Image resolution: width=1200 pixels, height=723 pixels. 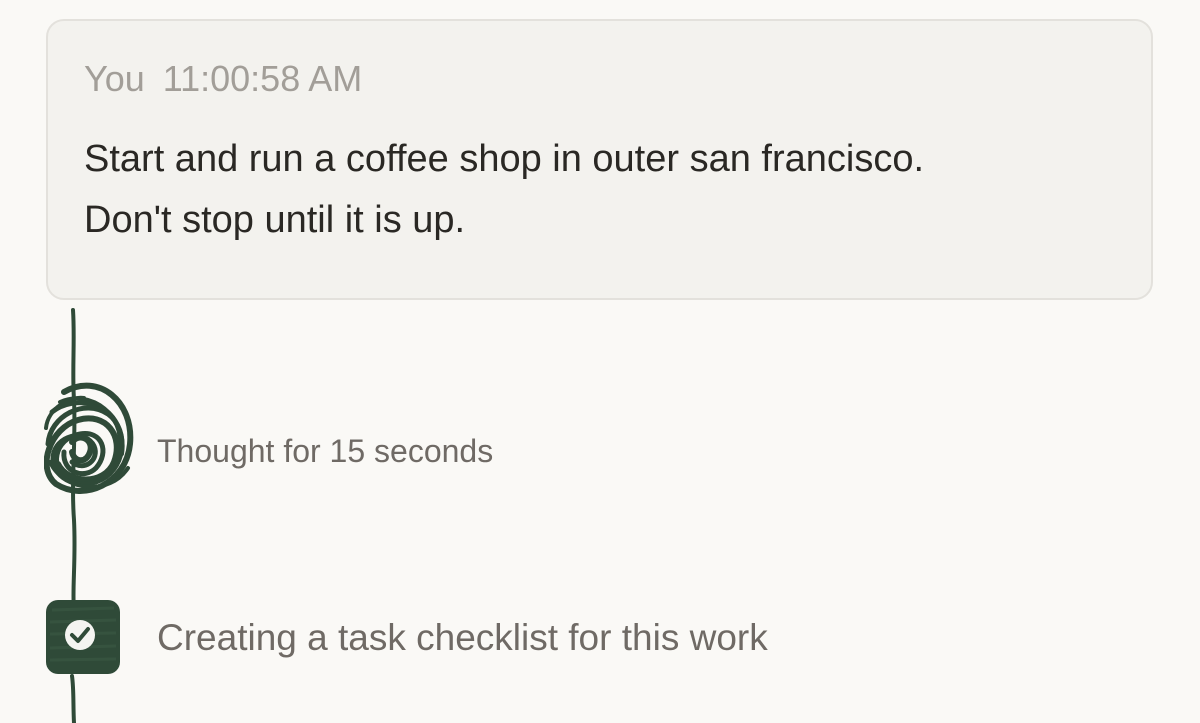 I want to click on message-author: You, so click(x=114, y=78).